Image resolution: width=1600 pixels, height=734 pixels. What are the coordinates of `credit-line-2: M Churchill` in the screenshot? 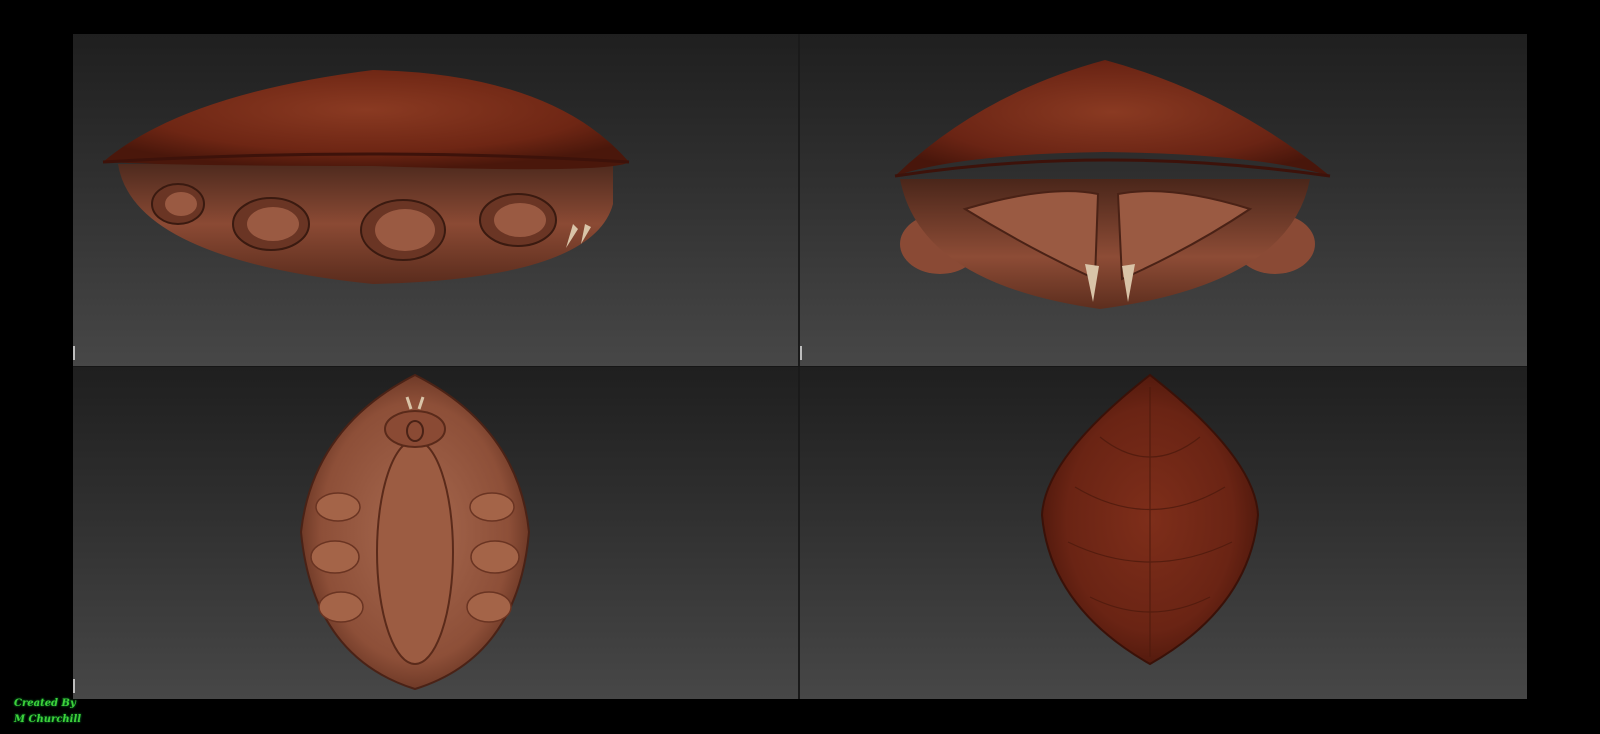 It's located at (48, 719).